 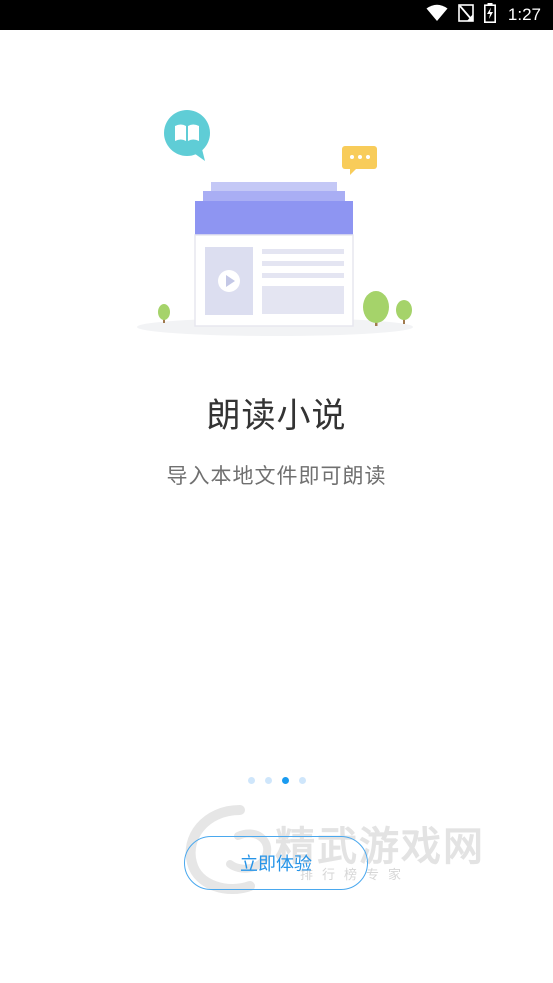 What do you see at coordinates (466, 15) in the screenshot?
I see `signal-off-icon` at bounding box center [466, 15].